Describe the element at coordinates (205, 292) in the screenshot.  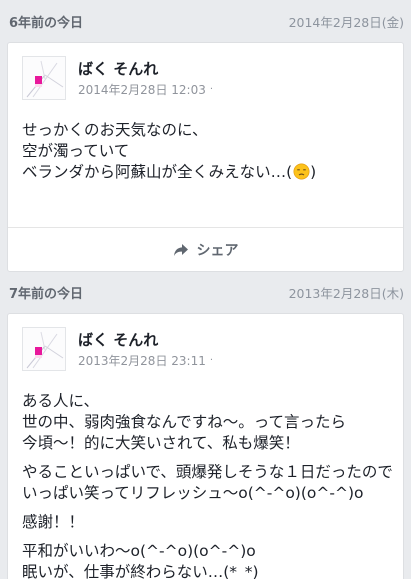
I see `section-header: 7年前の今日 2013年2月28日(木)` at that location.